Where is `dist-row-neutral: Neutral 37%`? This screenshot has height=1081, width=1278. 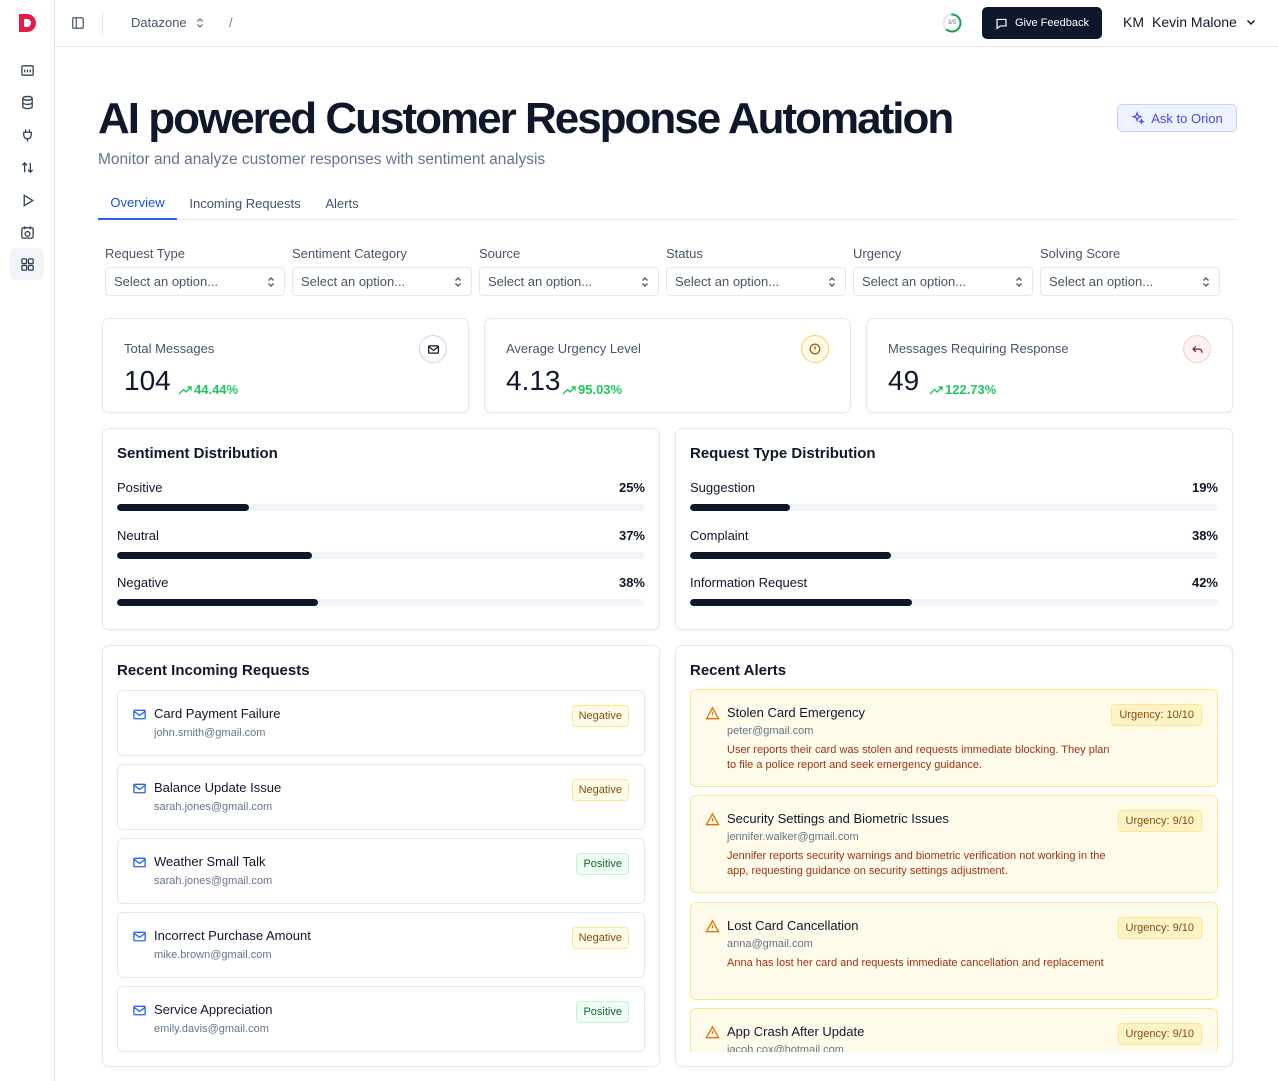 dist-row-neutral: Neutral 37% is located at coordinates (381, 548).